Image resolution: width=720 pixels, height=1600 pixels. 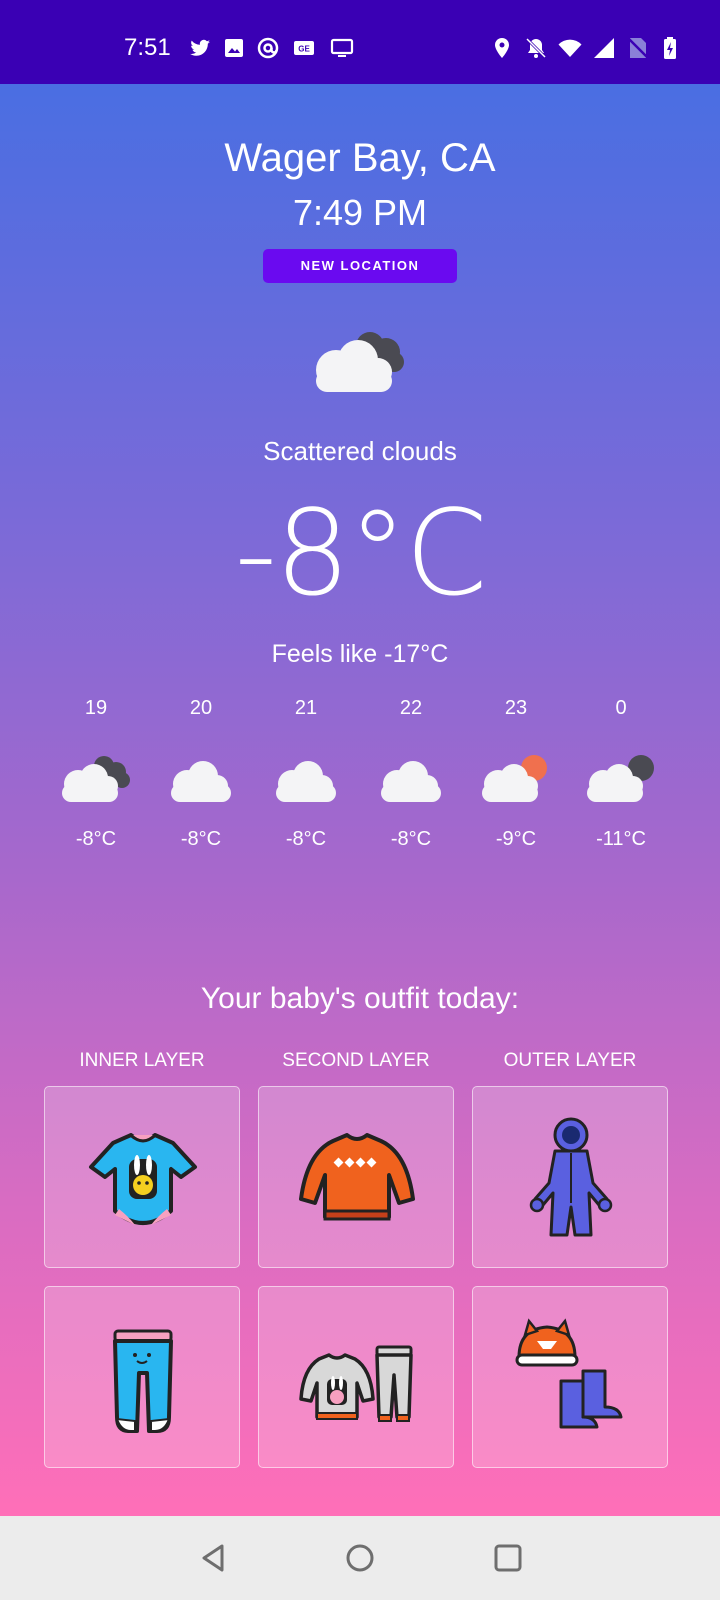 What do you see at coordinates (360, 158) in the screenshot?
I see `location-name: Wager Bay, CA` at bounding box center [360, 158].